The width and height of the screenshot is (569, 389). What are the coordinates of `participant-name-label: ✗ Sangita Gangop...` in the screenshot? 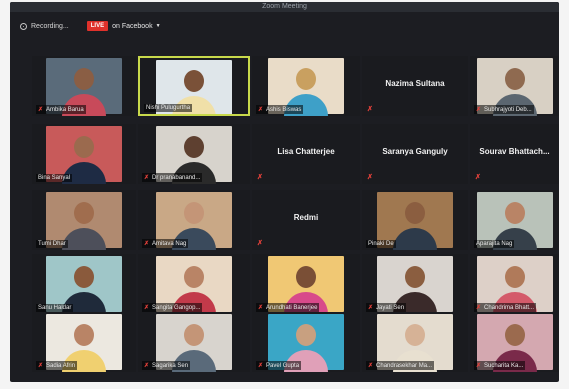 It's located at (172, 307).